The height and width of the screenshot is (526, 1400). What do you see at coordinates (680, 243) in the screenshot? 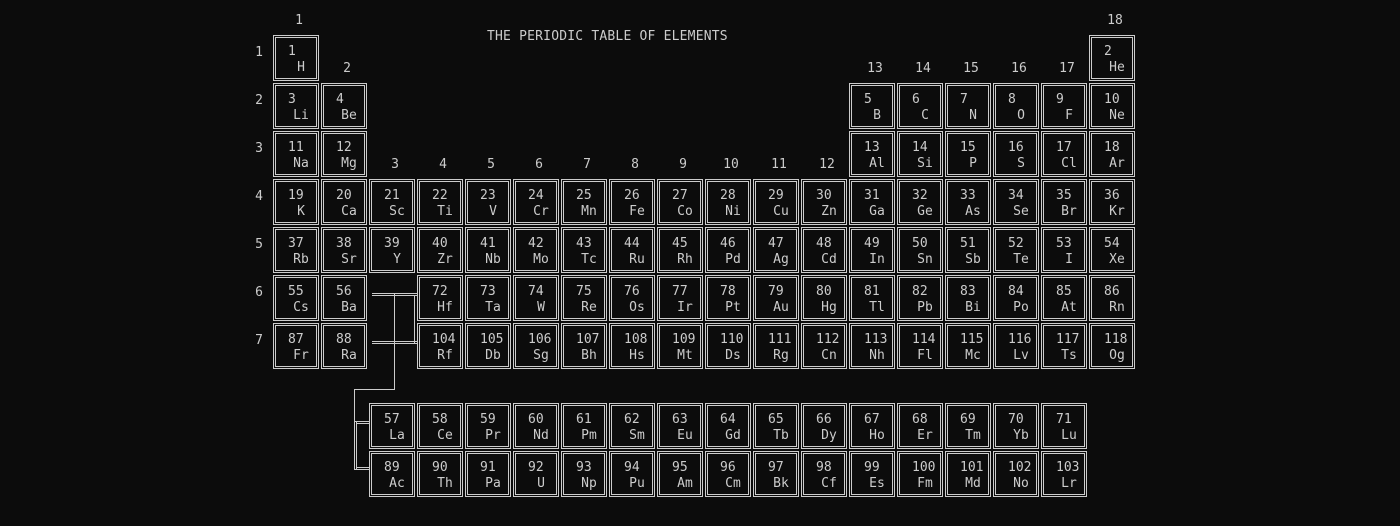
I see `atomic-number: 45` at bounding box center [680, 243].